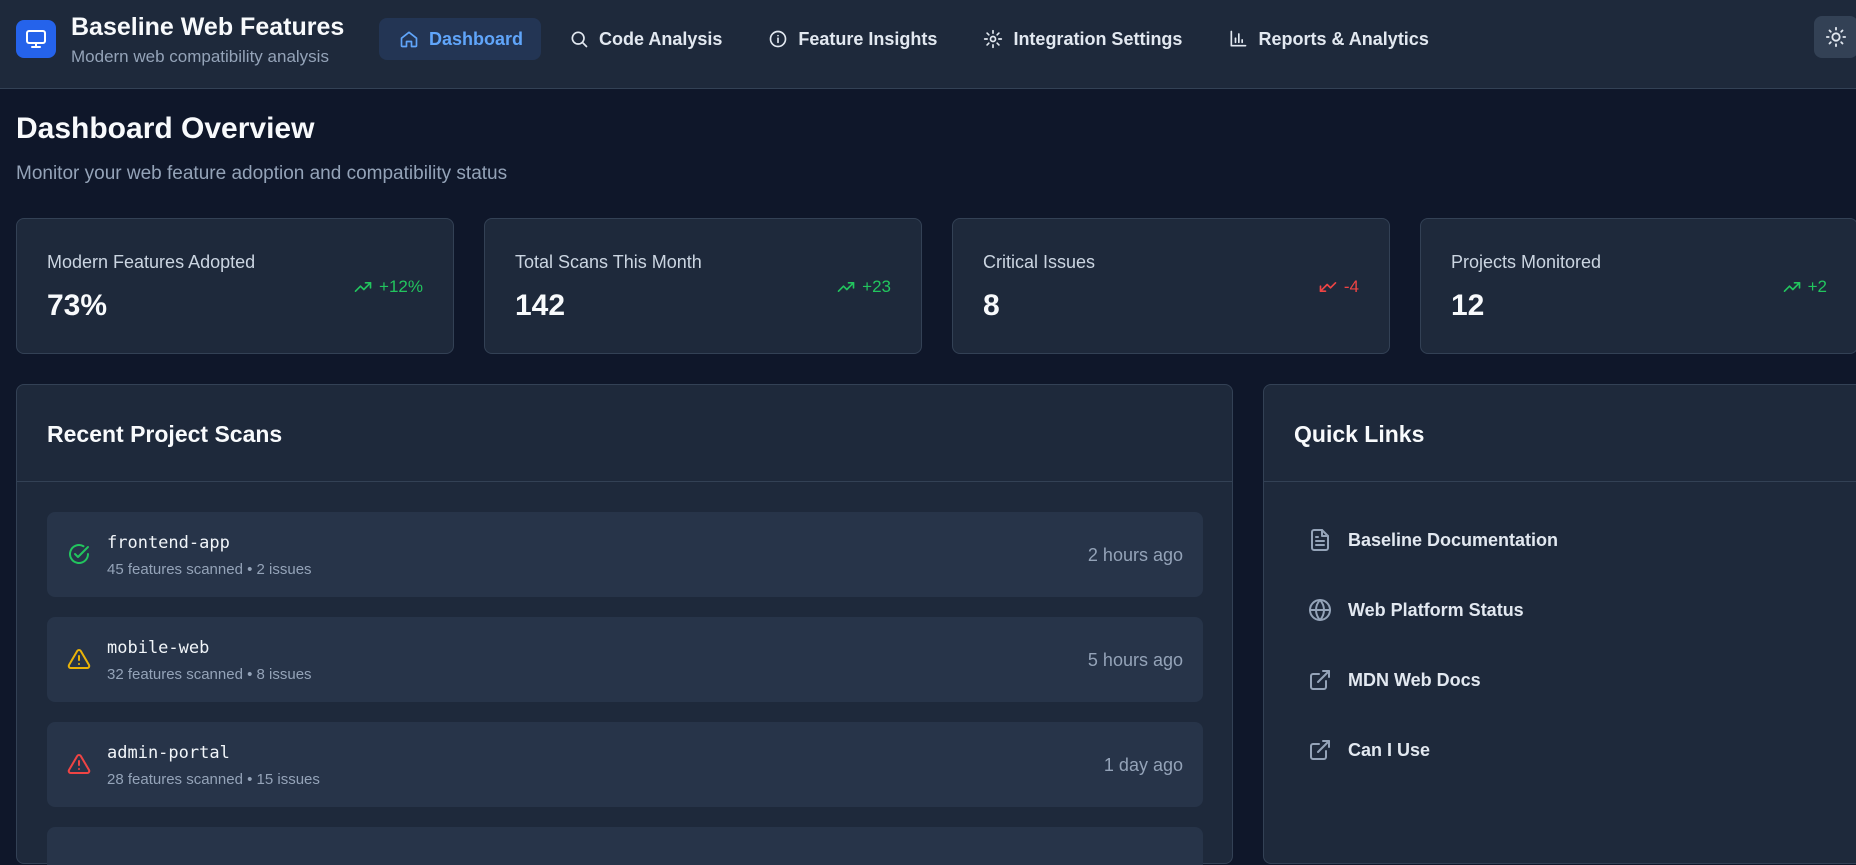  I want to click on search-icon, so click(579, 39).